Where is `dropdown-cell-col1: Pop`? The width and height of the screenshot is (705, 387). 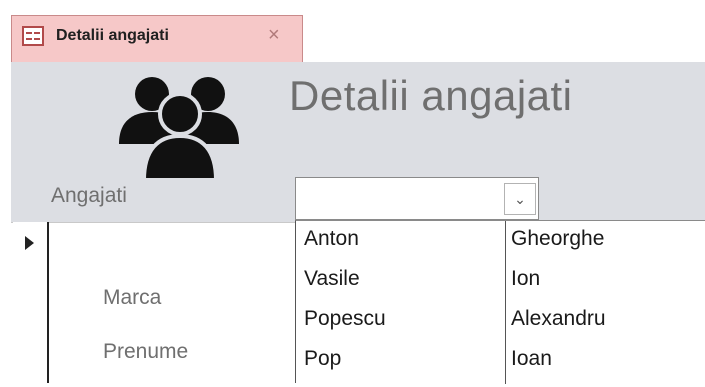 dropdown-cell-col1: Pop is located at coordinates (323, 358).